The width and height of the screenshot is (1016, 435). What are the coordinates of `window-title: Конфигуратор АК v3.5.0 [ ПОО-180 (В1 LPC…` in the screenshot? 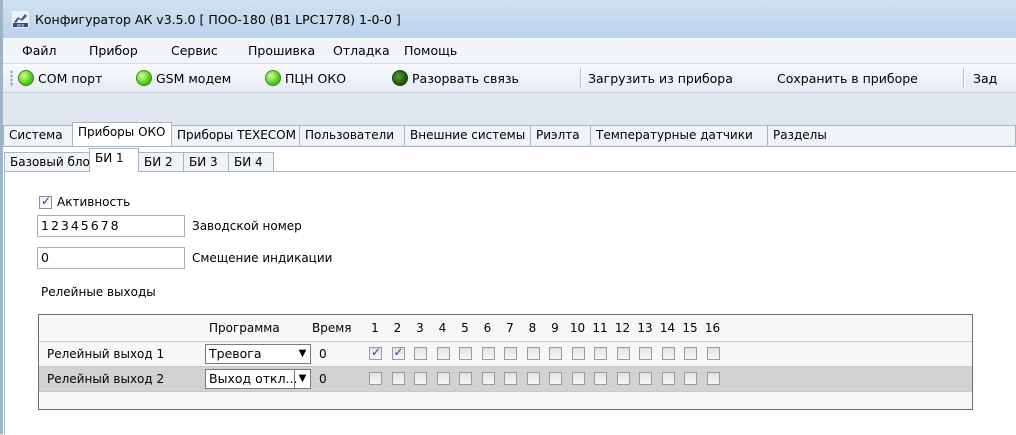 It's located at (218, 19).